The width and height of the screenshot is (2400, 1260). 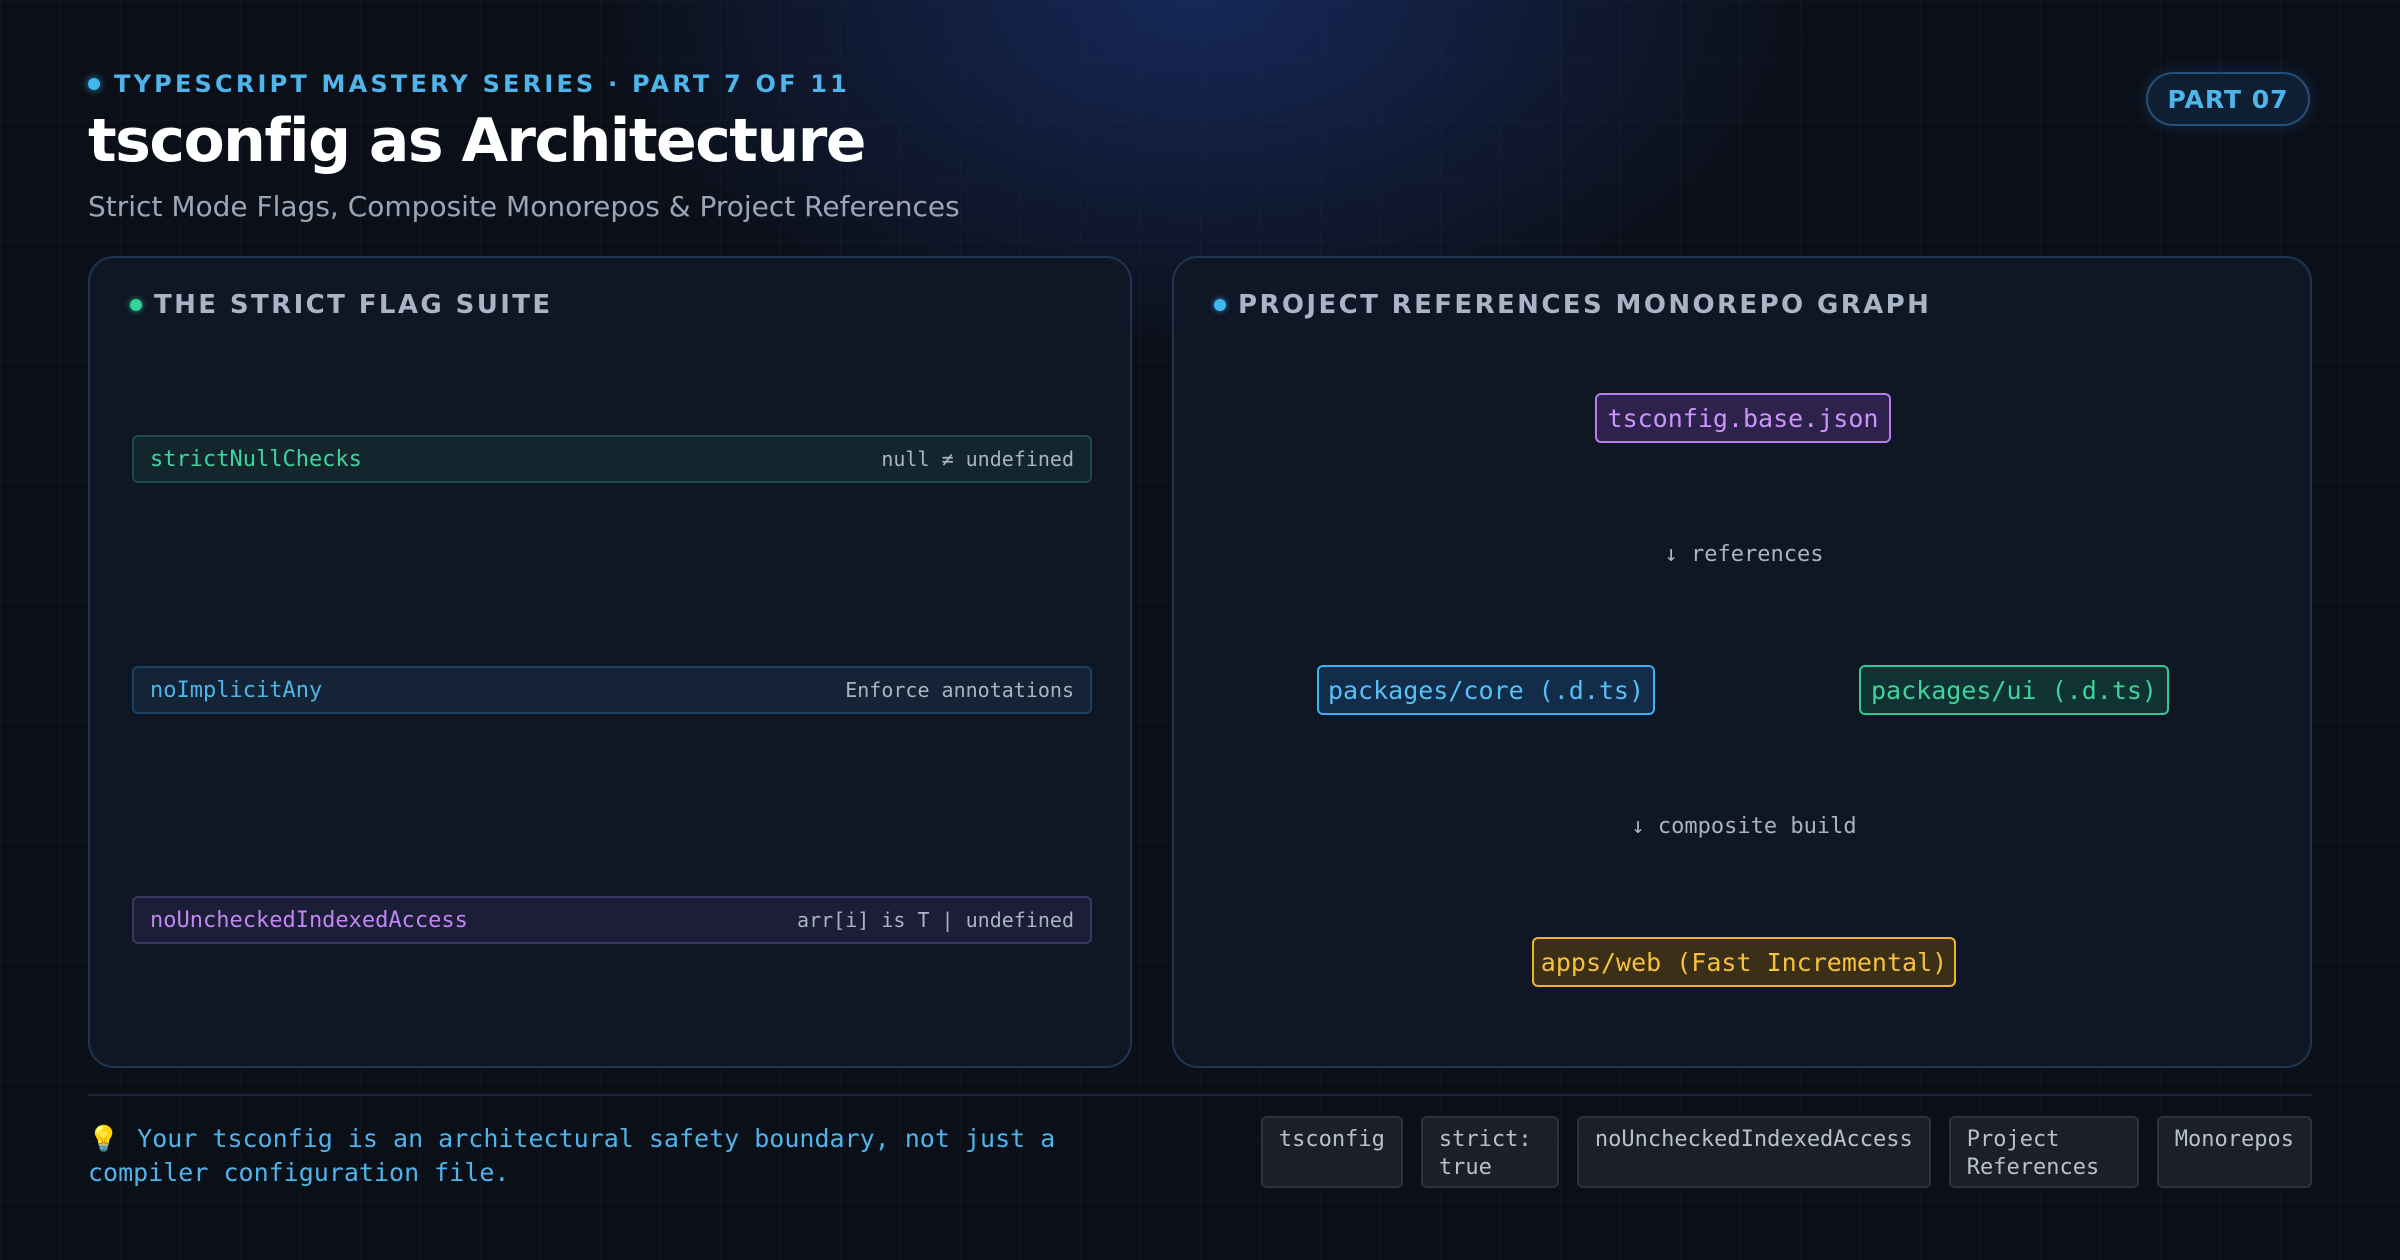 What do you see at coordinates (1486, 690) in the screenshot?
I see `node-packages-core: packages/core (.d.ts)` at bounding box center [1486, 690].